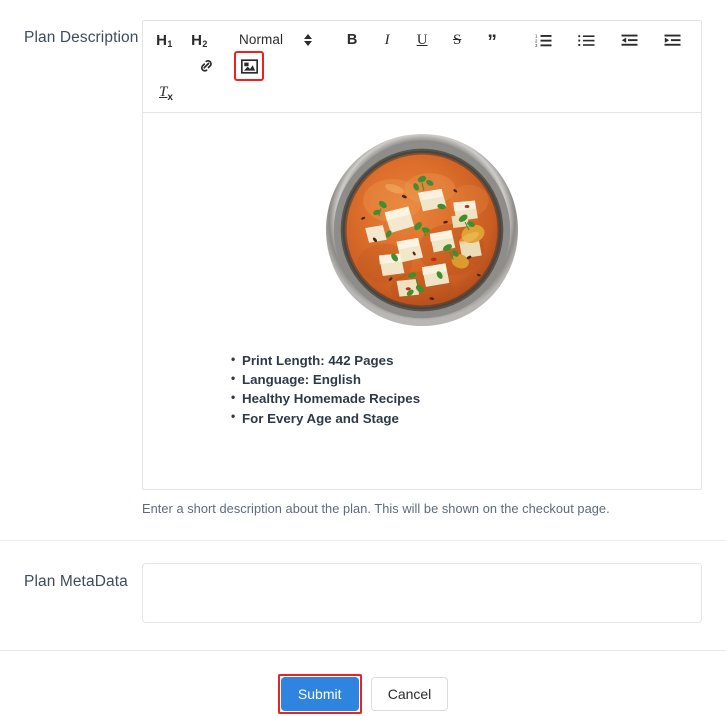 The image size is (726, 716). I want to click on dish-image-graphic, so click(422, 230).